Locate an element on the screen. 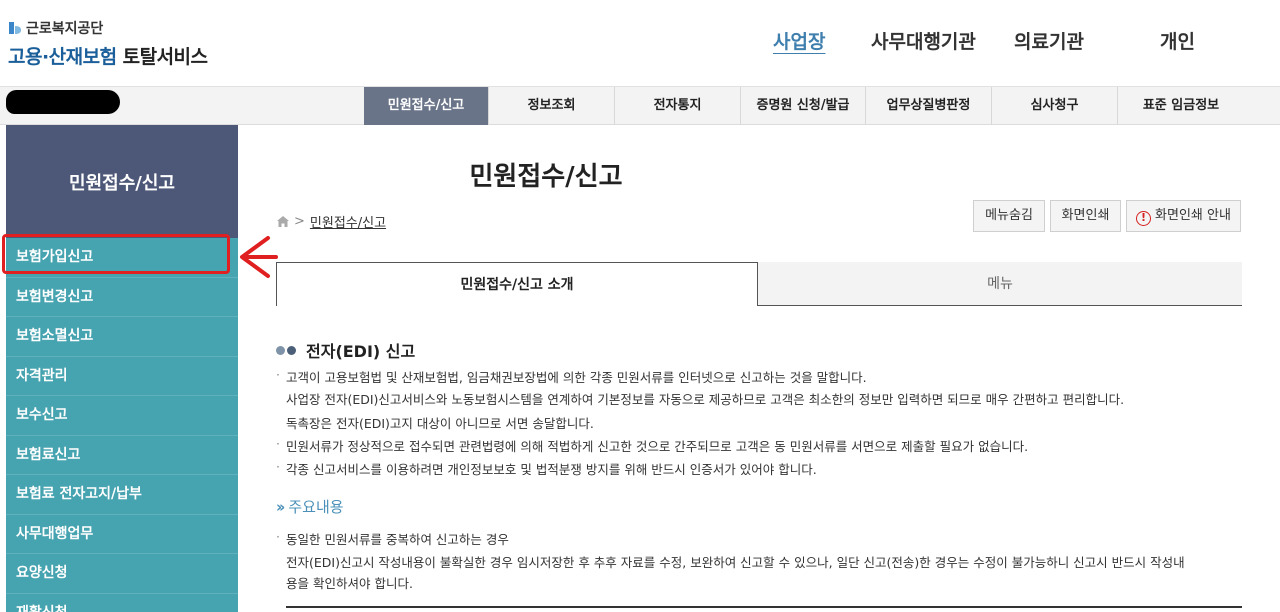  content-tabs: 민원접수/신고 소개 메뉴 is located at coordinates (759, 284).